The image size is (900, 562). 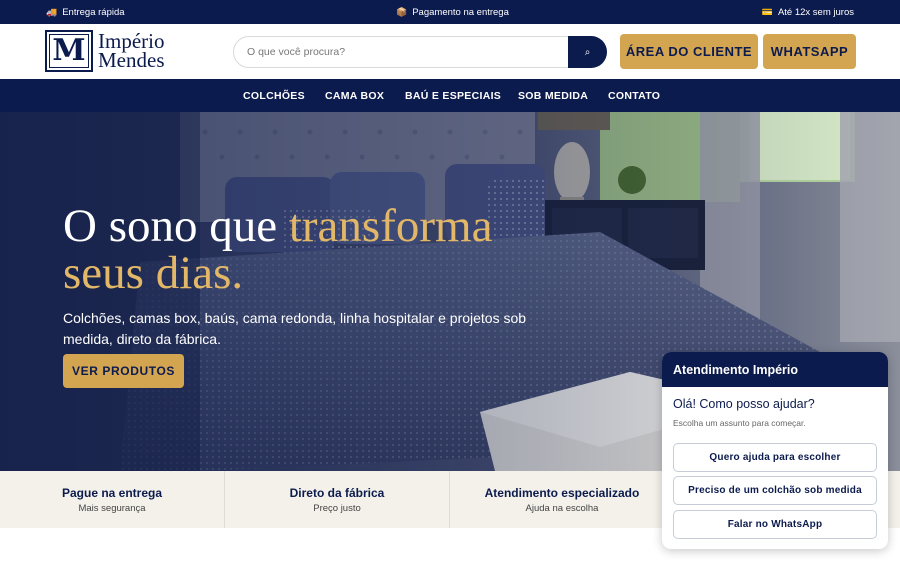 What do you see at coordinates (170, 226) in the screenshot?
I see `hero-title-part1: O sono que` at bounding box center [170, 226].